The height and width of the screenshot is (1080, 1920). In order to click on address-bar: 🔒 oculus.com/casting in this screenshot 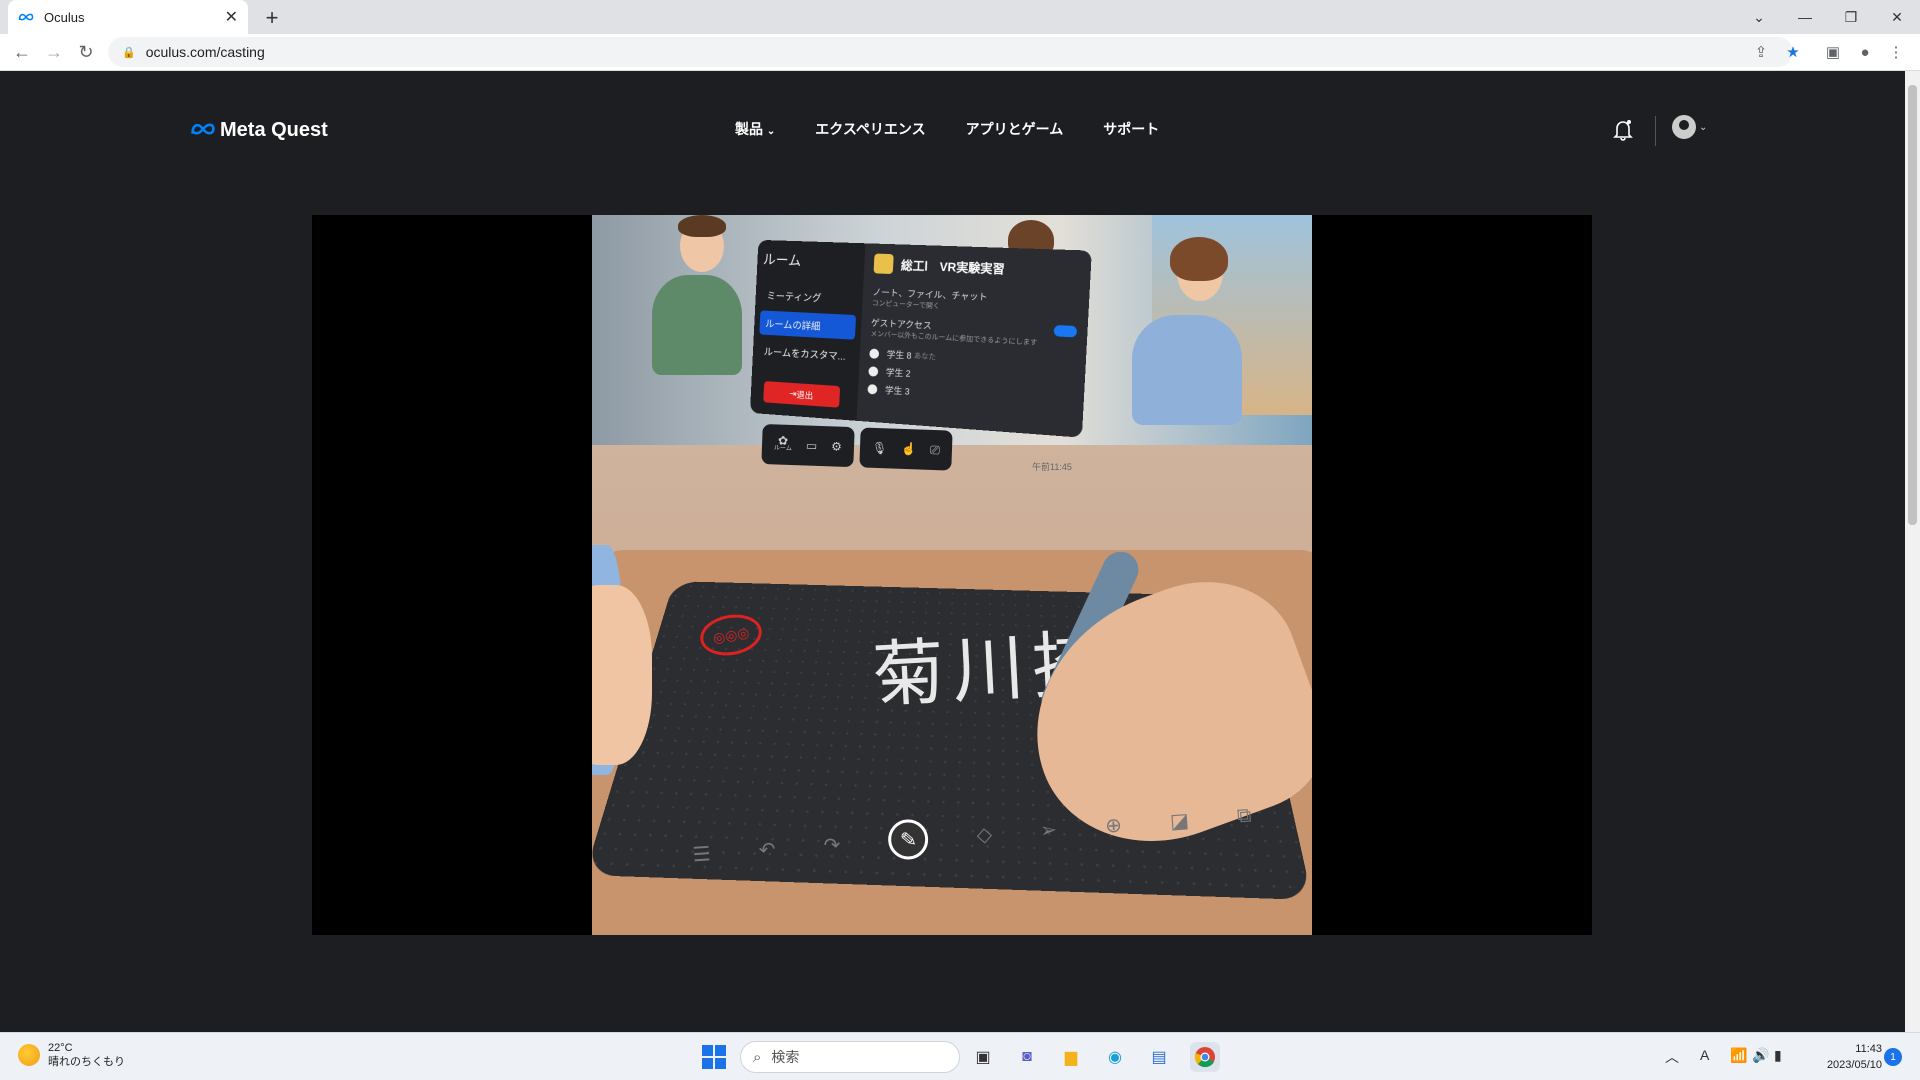, I will do `click(950, 52)`.